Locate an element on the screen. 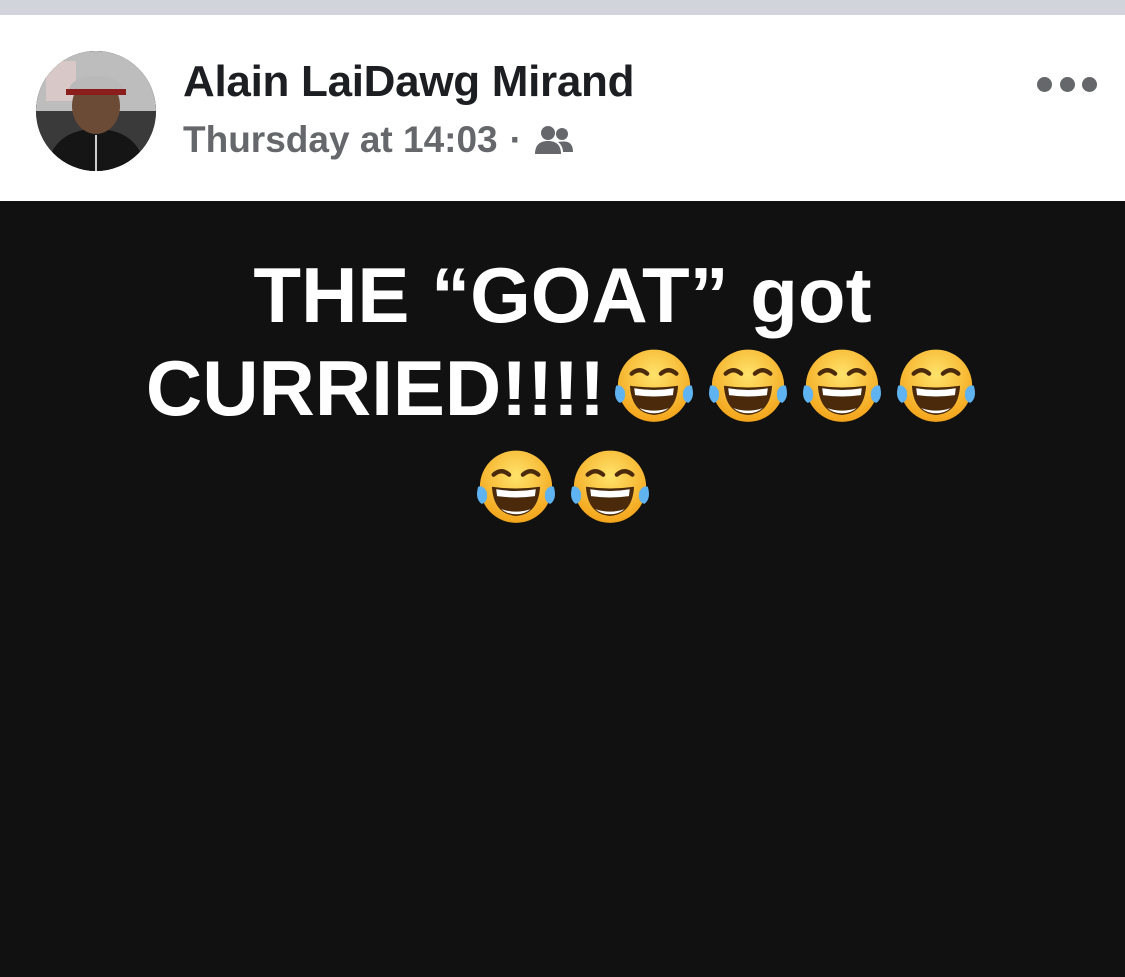  author-name: Alain LaiDawg Mirand is located at coordinates (408, 82).